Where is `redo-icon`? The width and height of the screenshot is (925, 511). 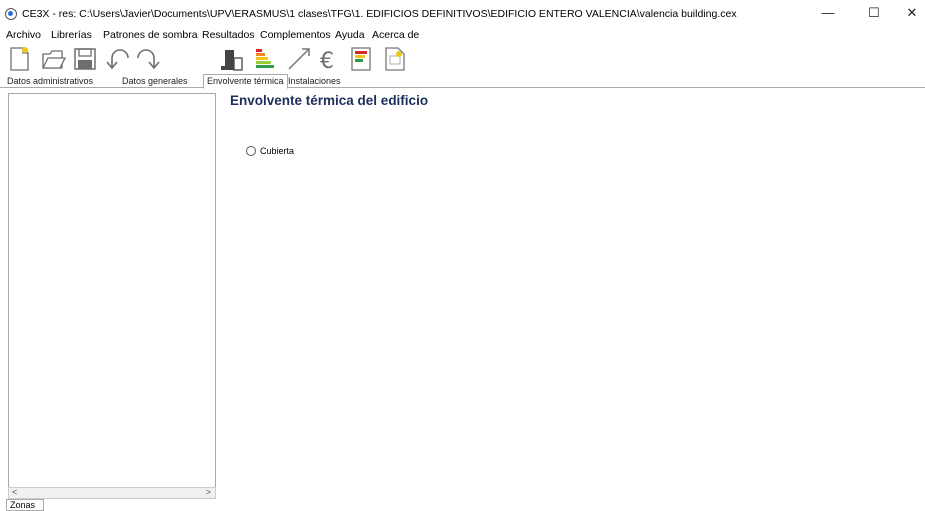 redo-icon is located at coordinates (148, 59).